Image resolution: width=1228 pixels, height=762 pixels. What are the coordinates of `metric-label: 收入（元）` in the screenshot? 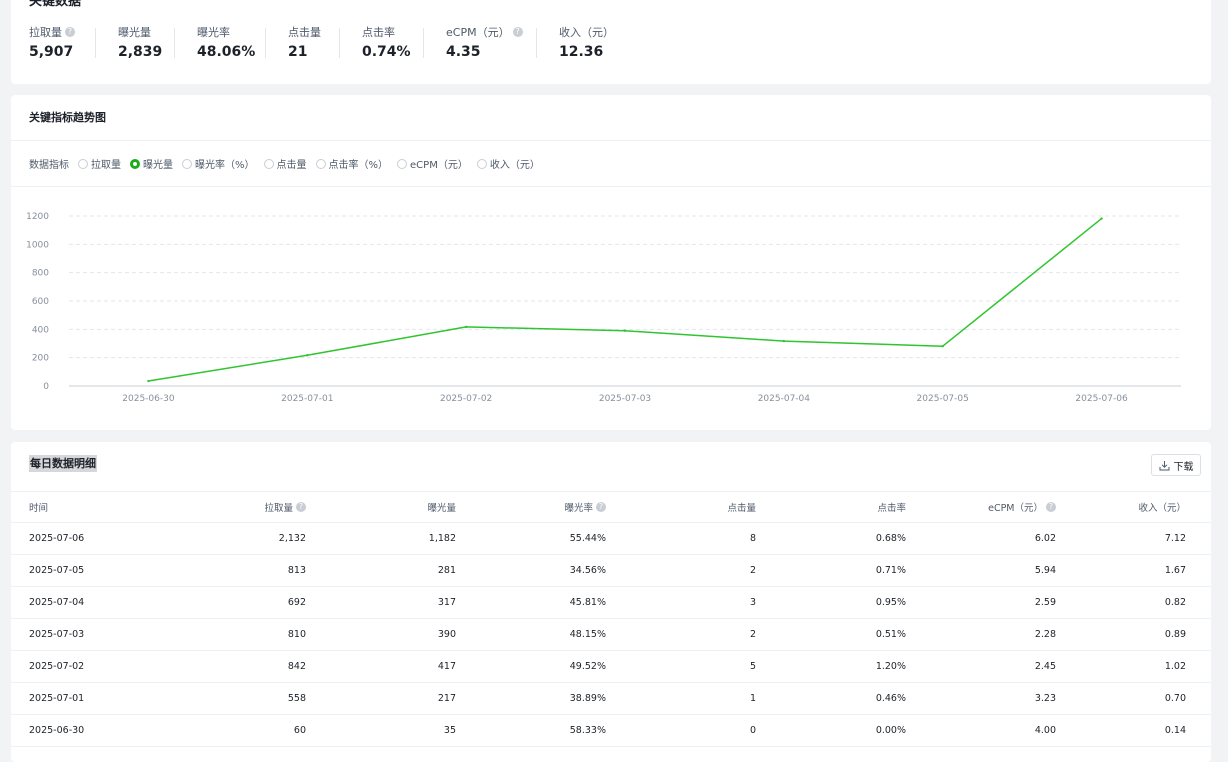 It's located at (586, 32).